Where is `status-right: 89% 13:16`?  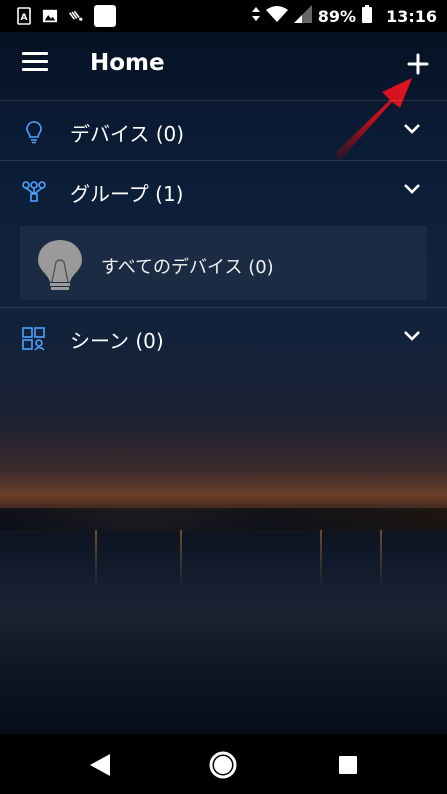
status-right: 89% 13:16 is located at coordinates (344, 16).